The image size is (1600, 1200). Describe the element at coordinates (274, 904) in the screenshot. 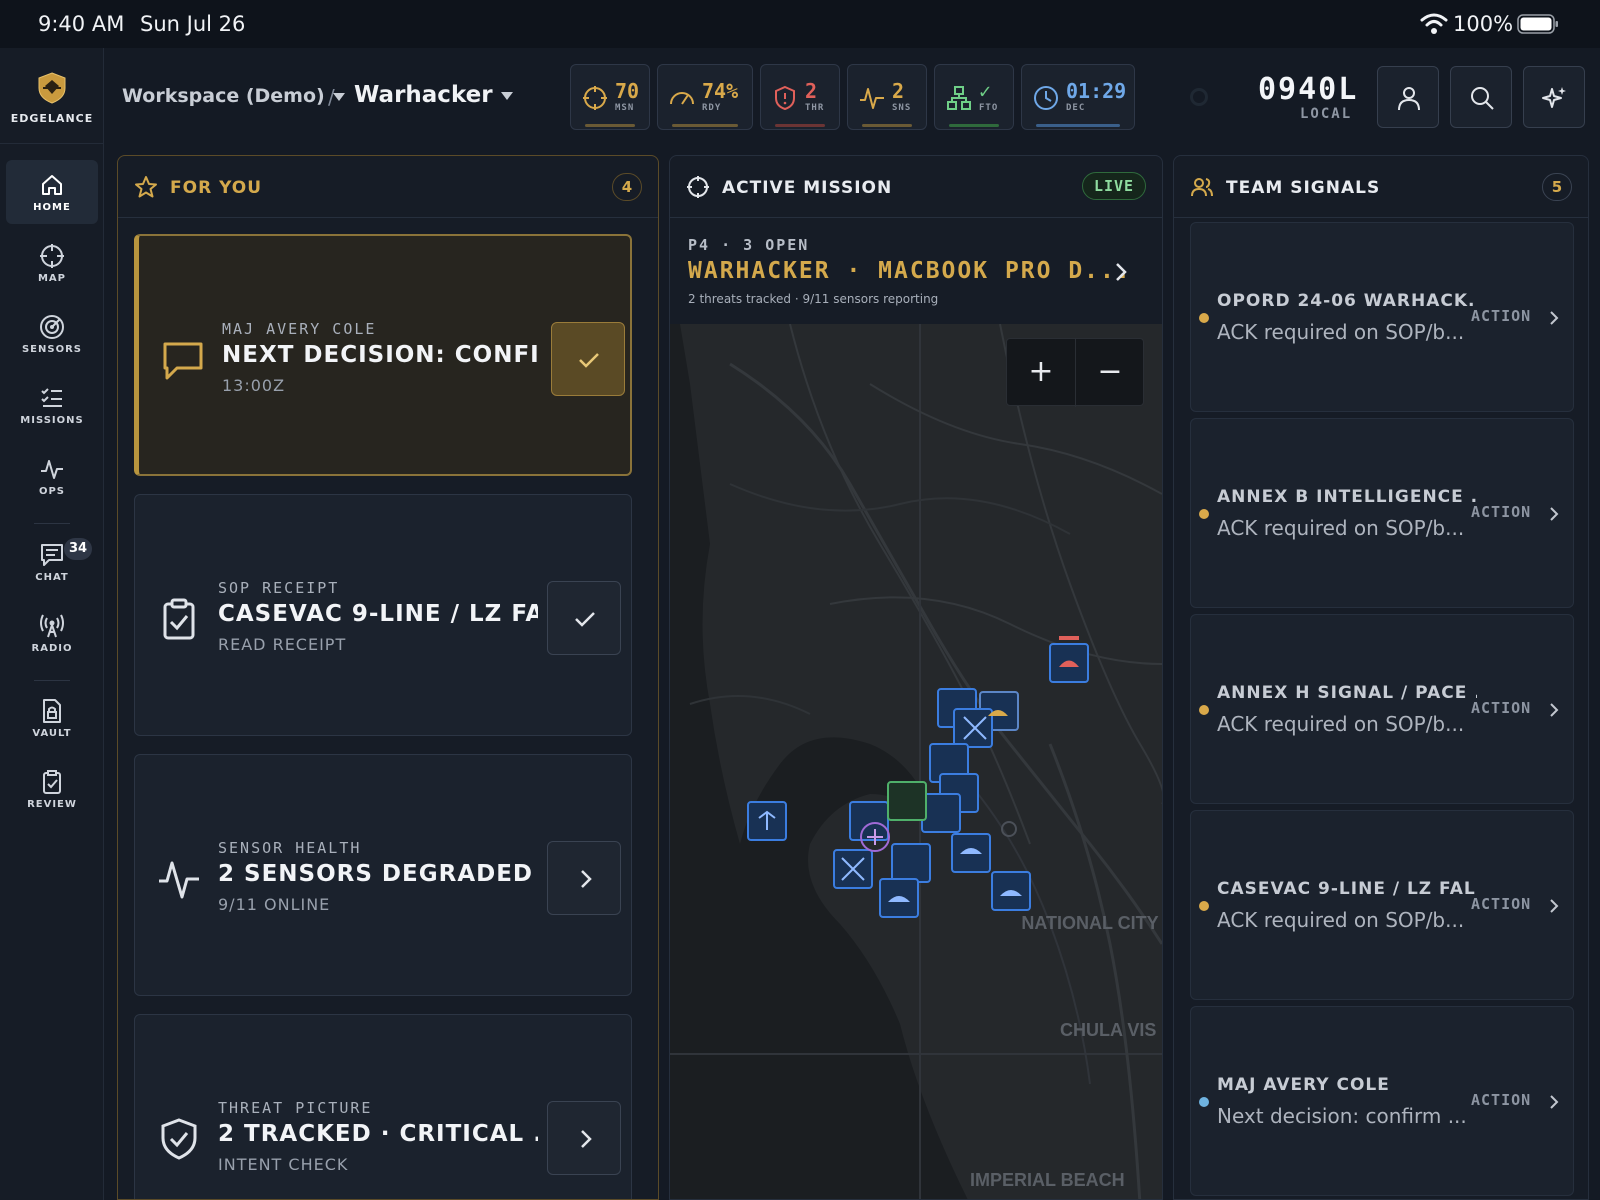

I see `card-meta: 9/11 ONLINE` at that location.